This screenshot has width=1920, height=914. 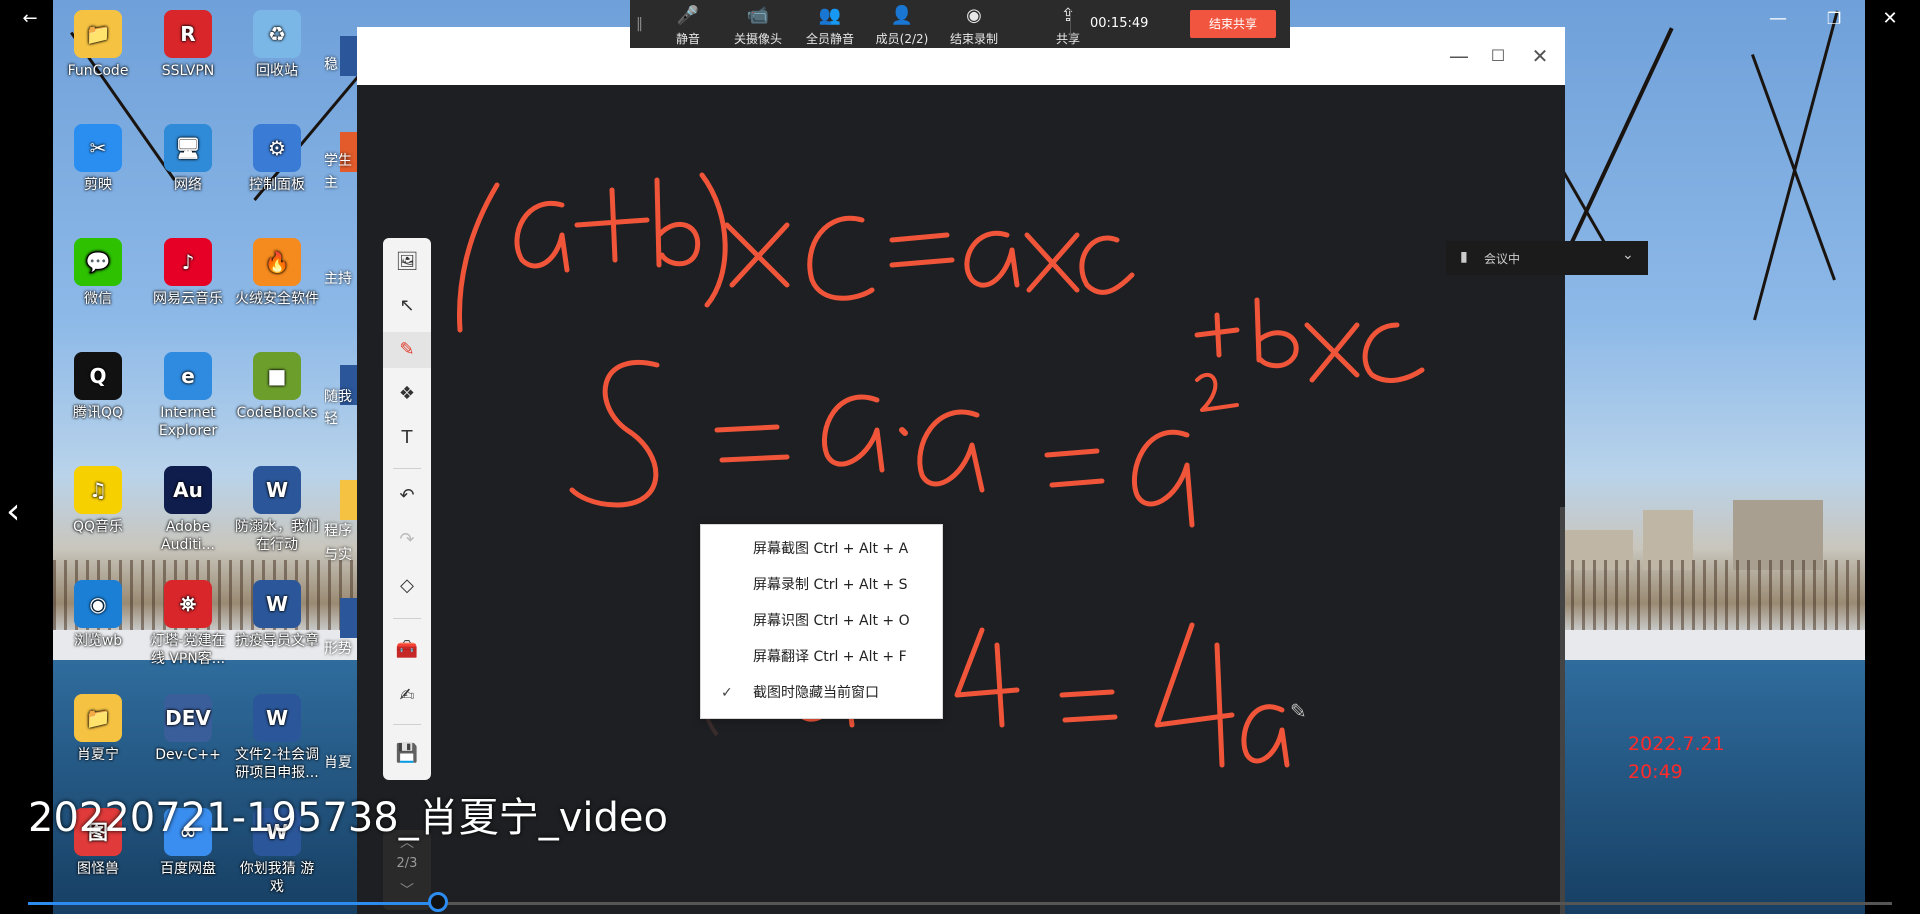 I want to click on context-menu-item: 屏幕截图 Ctrl + Alt + A, so click(x=821, y=549).